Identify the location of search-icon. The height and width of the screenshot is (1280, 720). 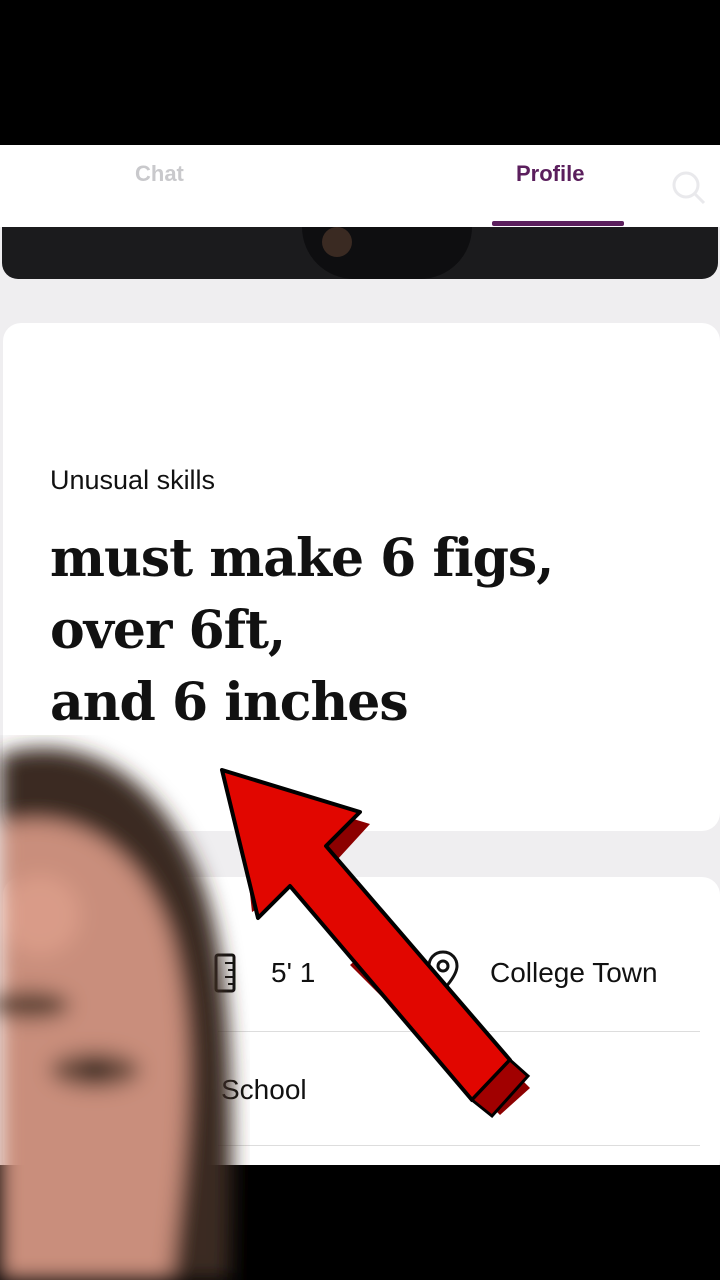
(688, 187).